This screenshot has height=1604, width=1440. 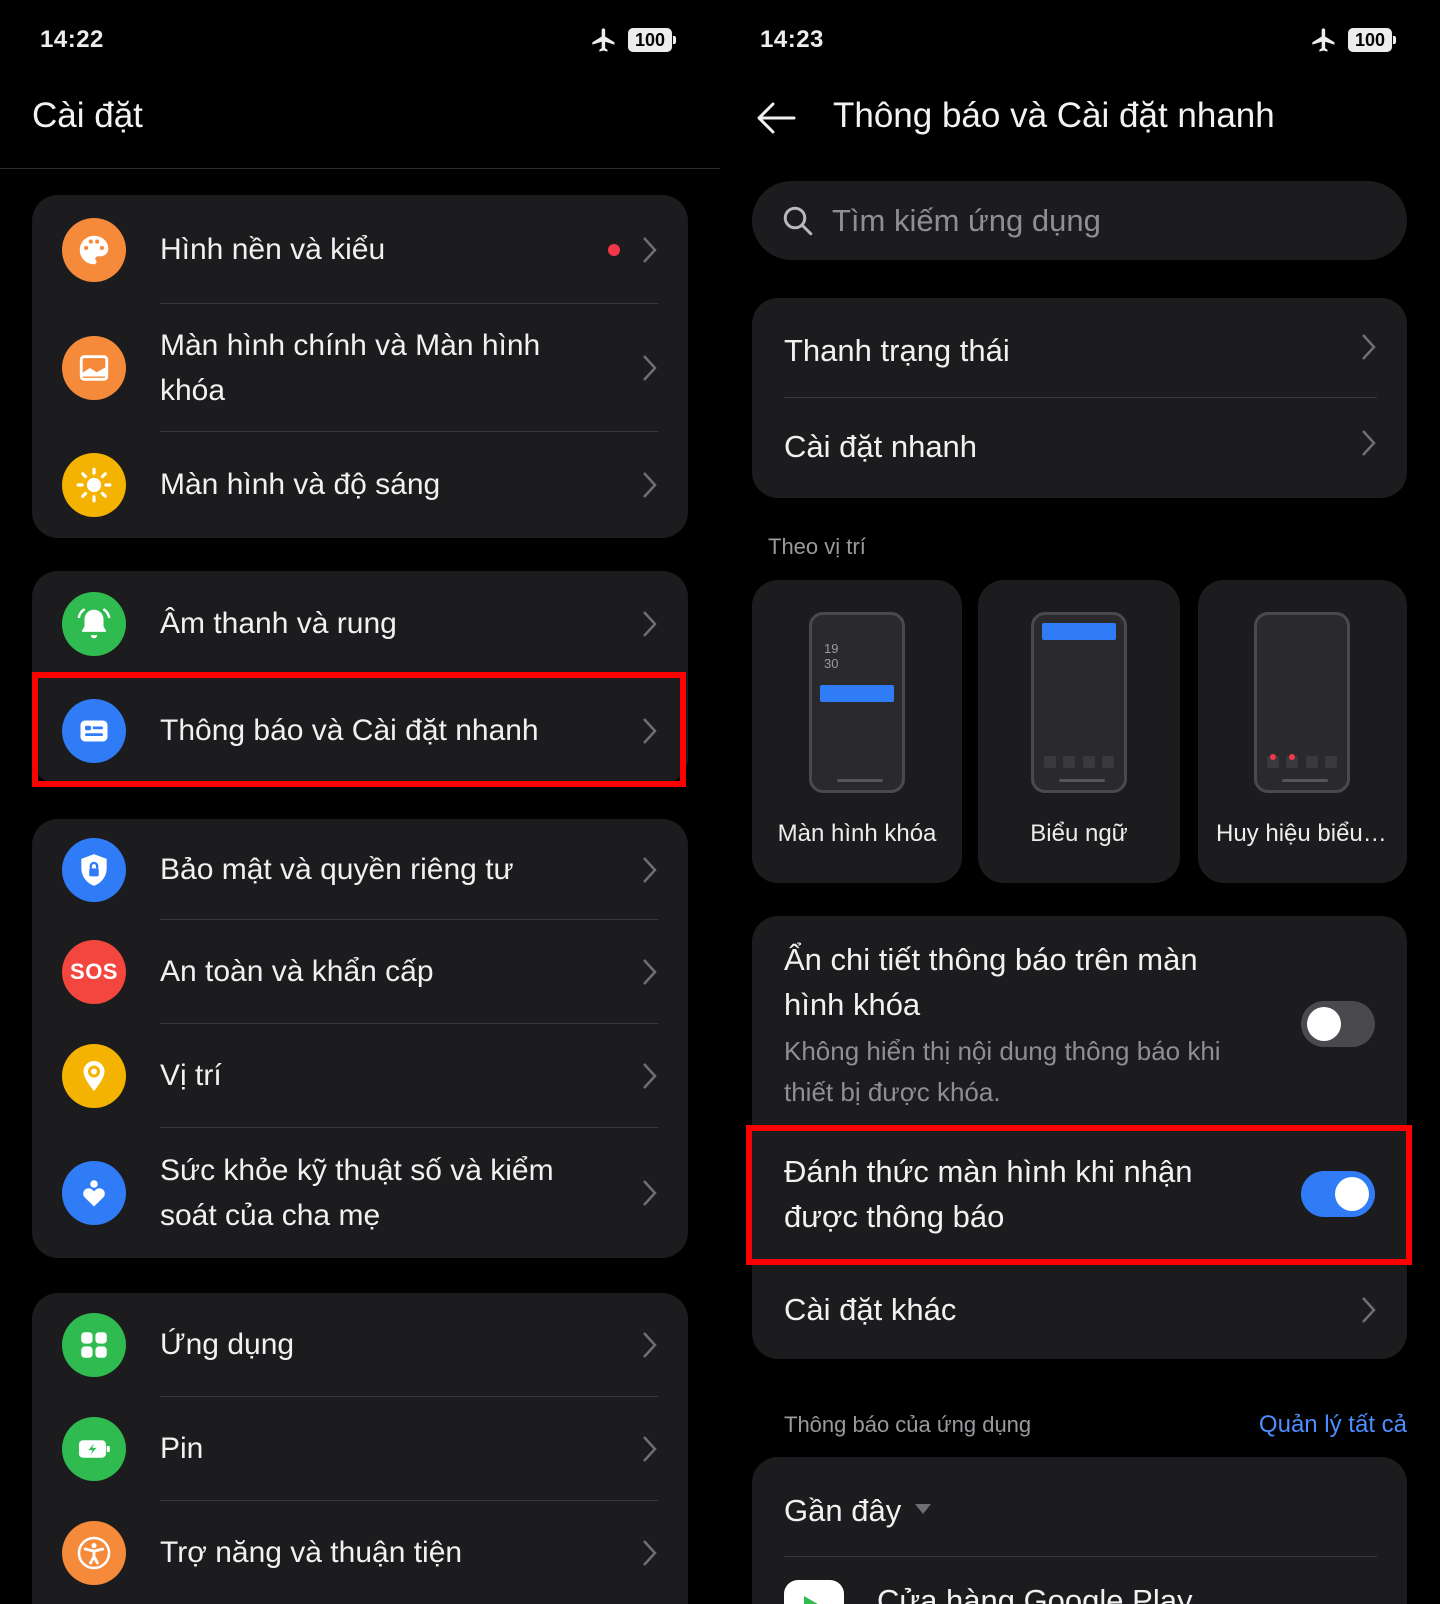 I want to click on settings-item-label: An toàn và khẩn cấp, so click(x=297, y=971).